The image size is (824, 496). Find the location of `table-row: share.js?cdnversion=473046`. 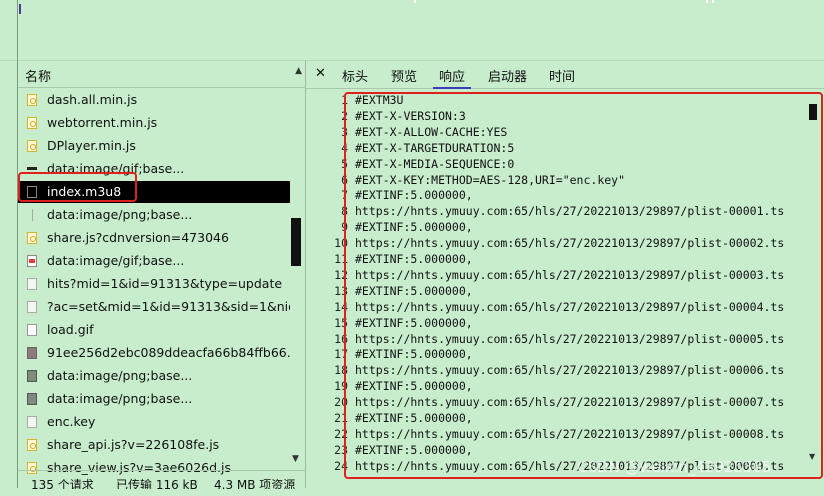

table-row: share.js?cdnversion=473046 is located at coordinates (154, 238).